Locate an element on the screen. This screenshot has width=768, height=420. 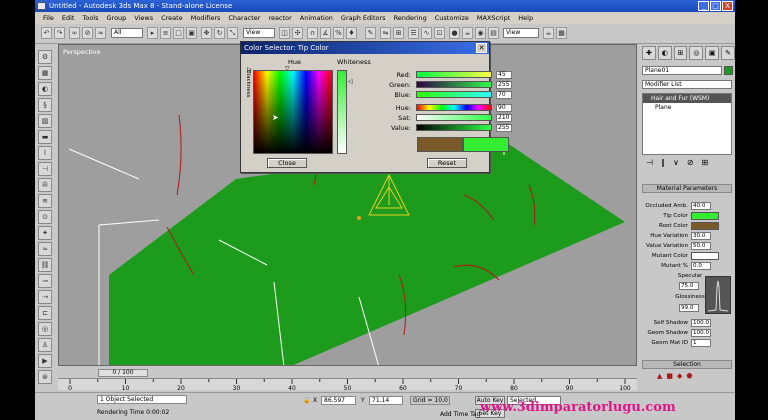
water-icon: ≈ is located at coordinates (45, 249).